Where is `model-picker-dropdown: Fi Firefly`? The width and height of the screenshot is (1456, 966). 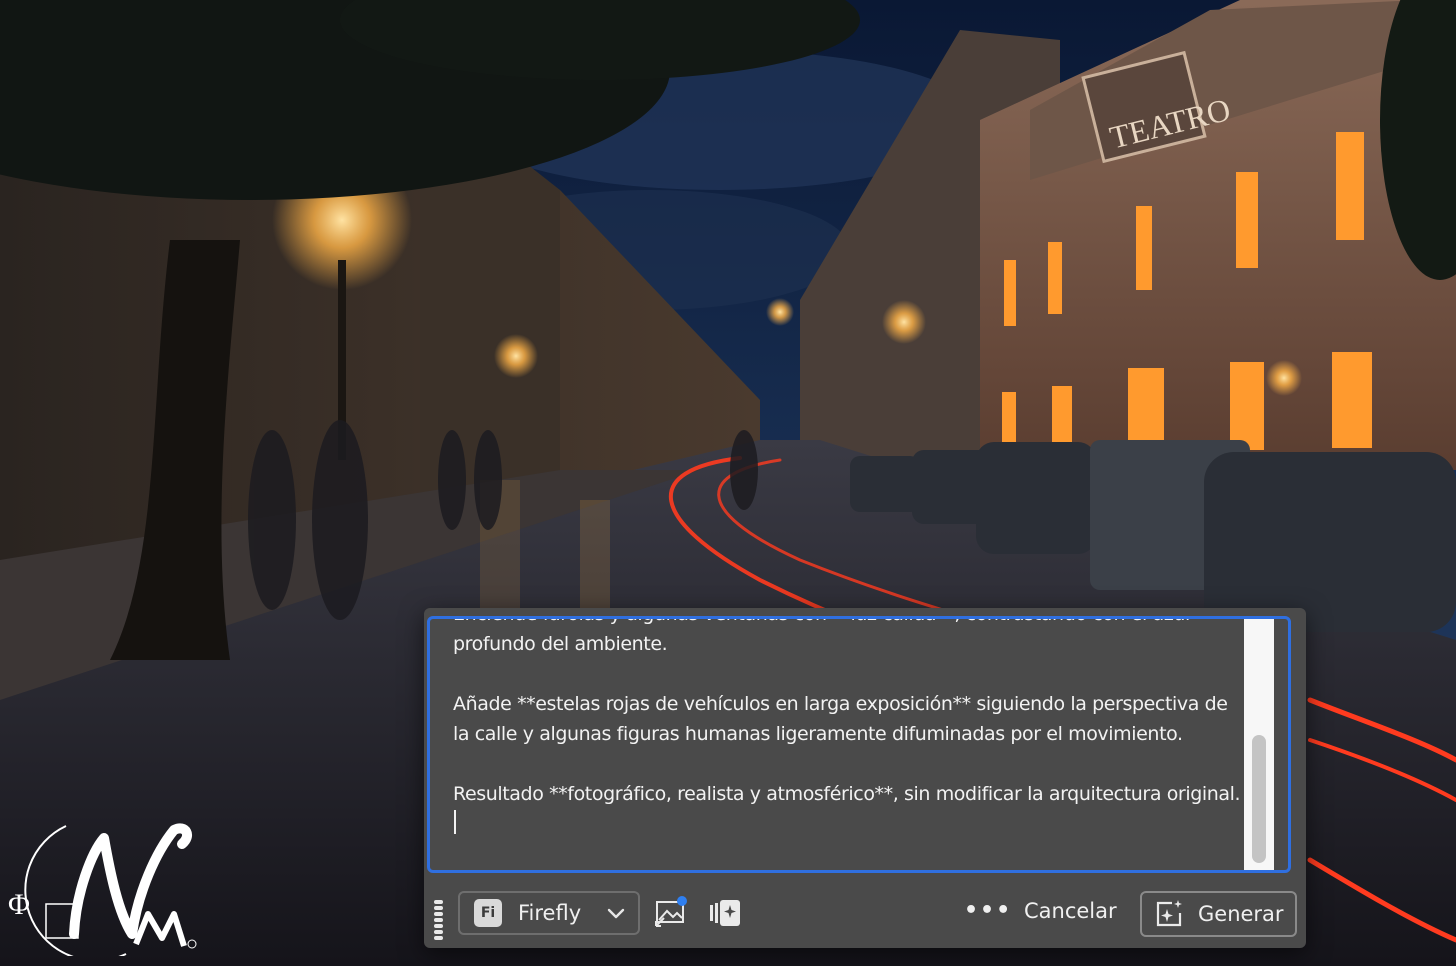 model-picker-dropdown: Fi Firefly is located at coordinates (549, 913).